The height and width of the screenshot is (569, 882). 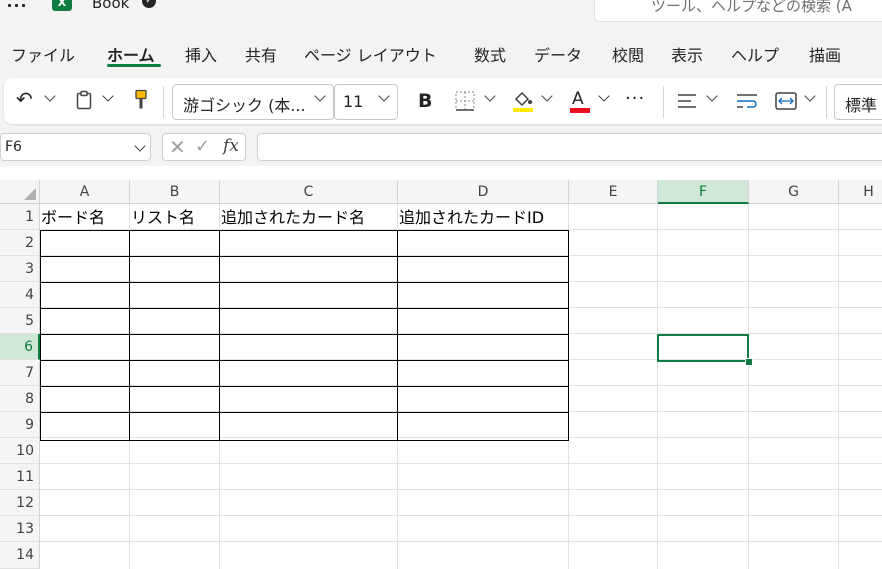 I want to click on column-header-b: B, so click(x=175, y=192).